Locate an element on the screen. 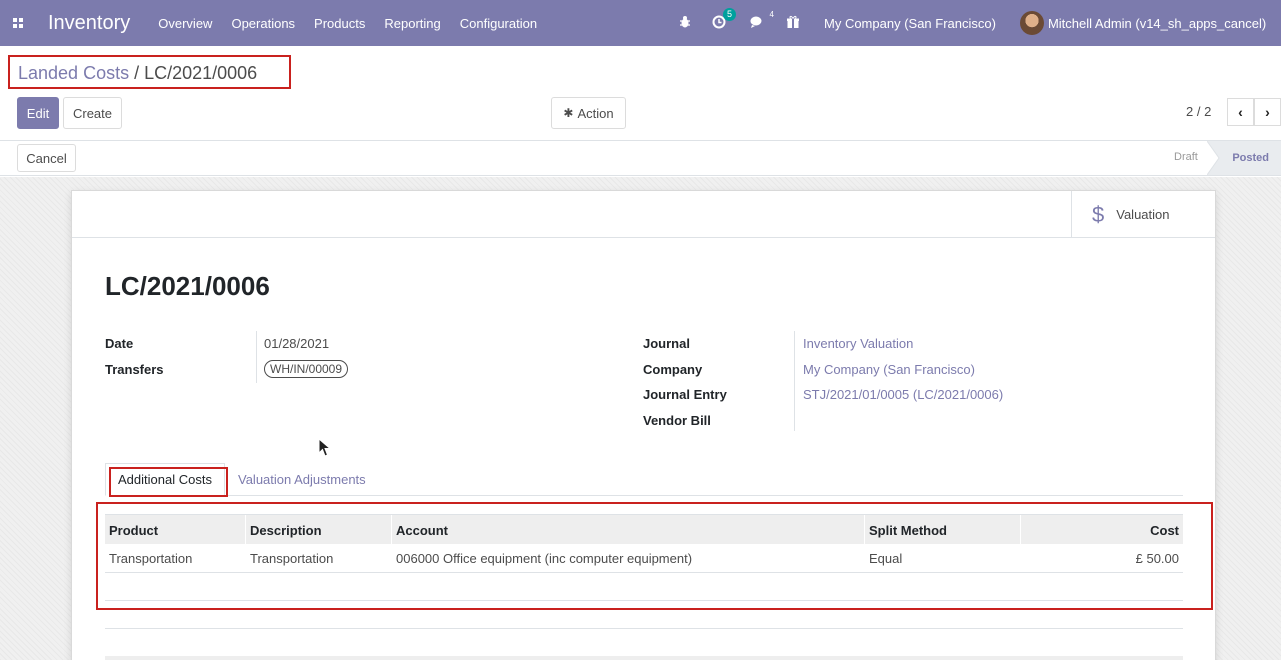 The height and width of the screenshot is (660, 1281). app-name: Inventory is located at coordinates (89, 23).